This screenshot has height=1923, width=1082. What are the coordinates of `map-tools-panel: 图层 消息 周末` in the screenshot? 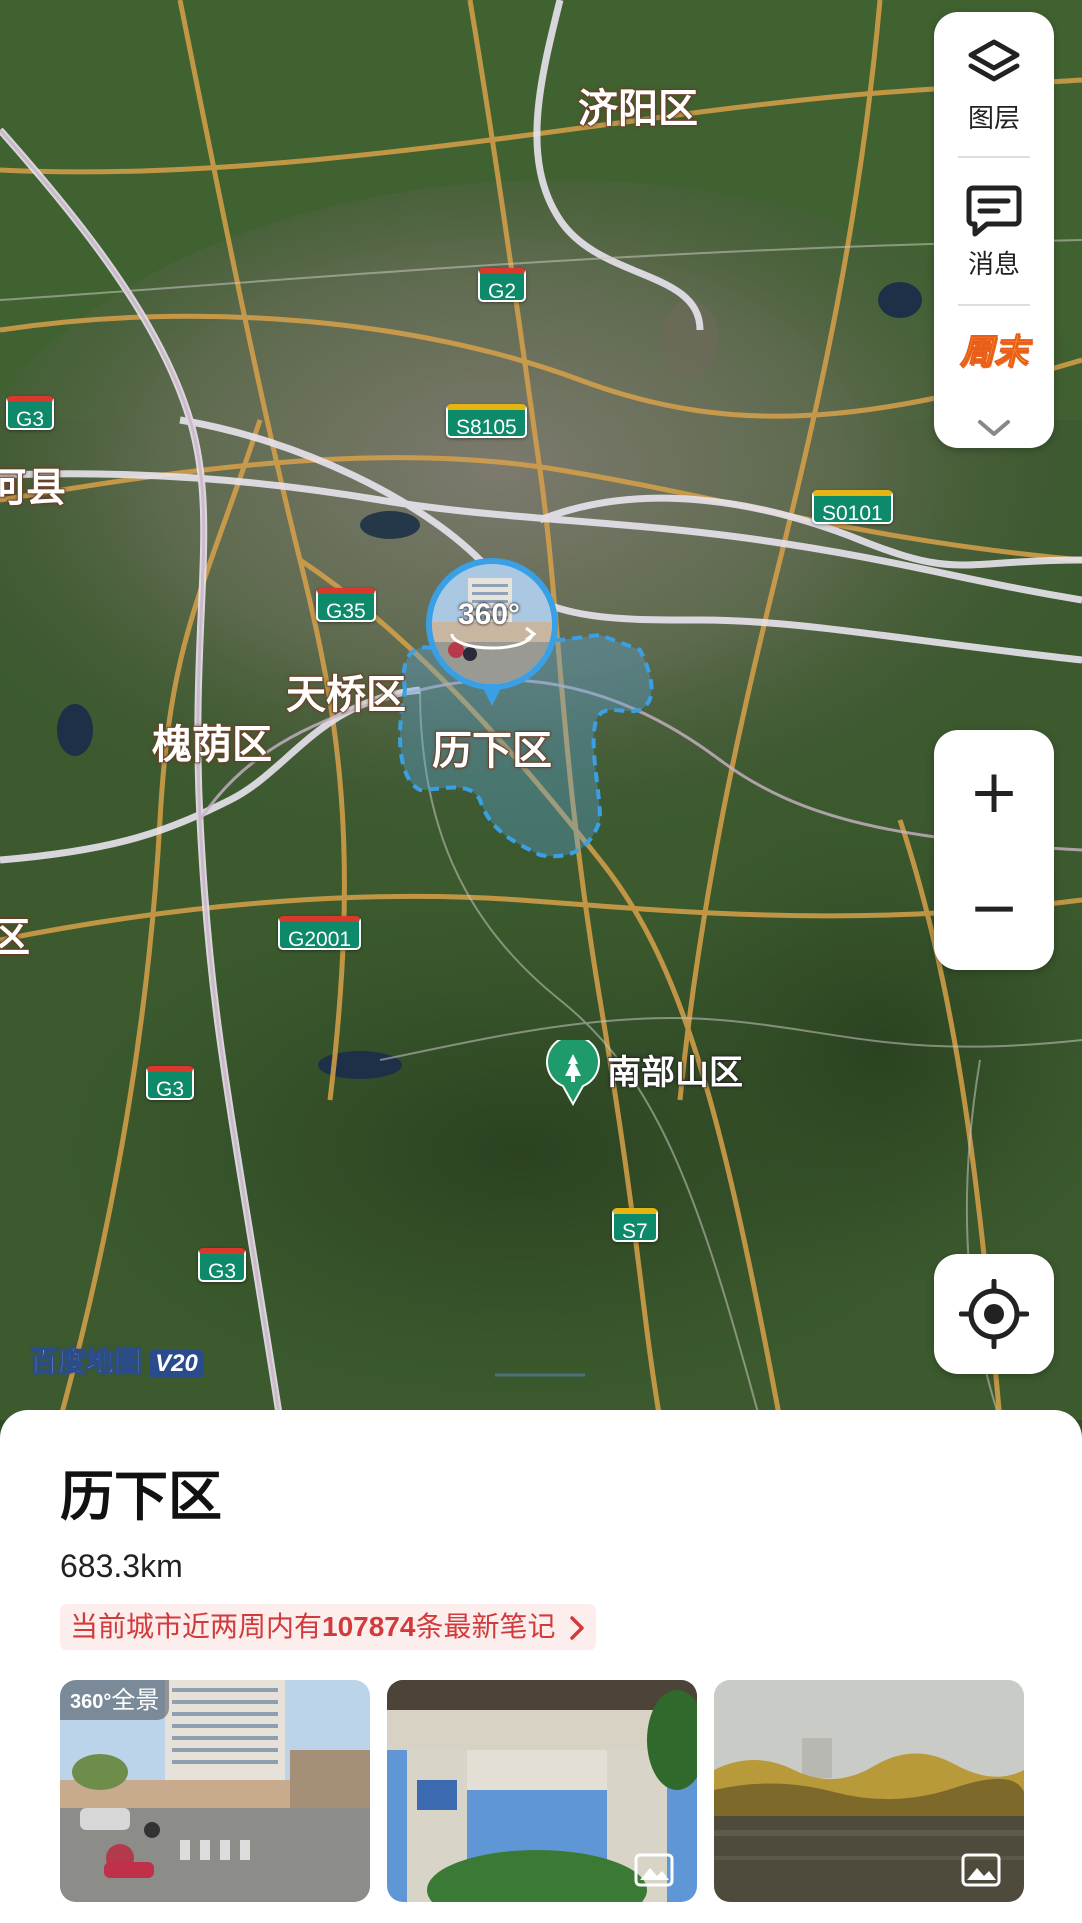 It's located at (994, 230).